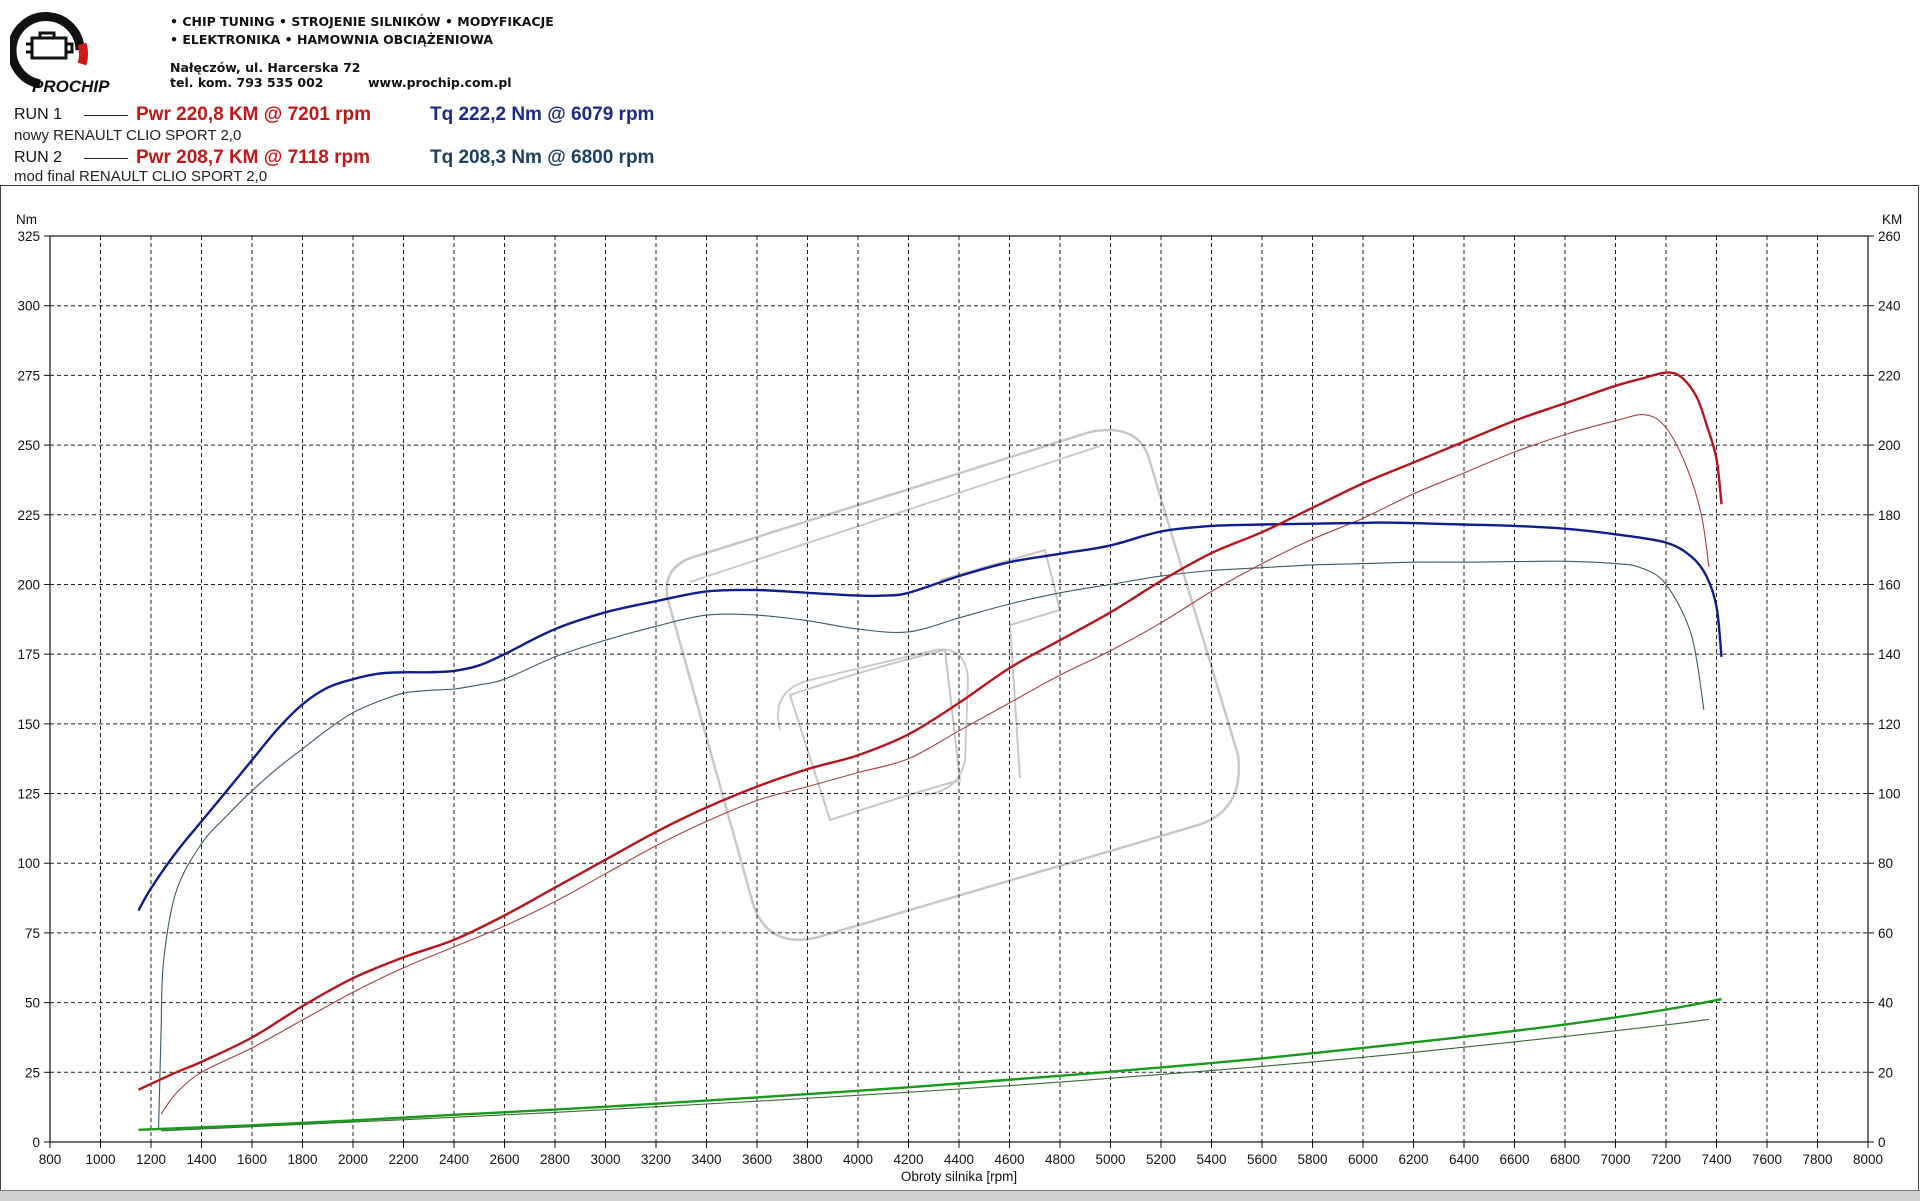  What do you see at coordinates (26, 219) in the screenshot?
I see `y-axis-left-label: Nm` at bounding box center [26, 219].